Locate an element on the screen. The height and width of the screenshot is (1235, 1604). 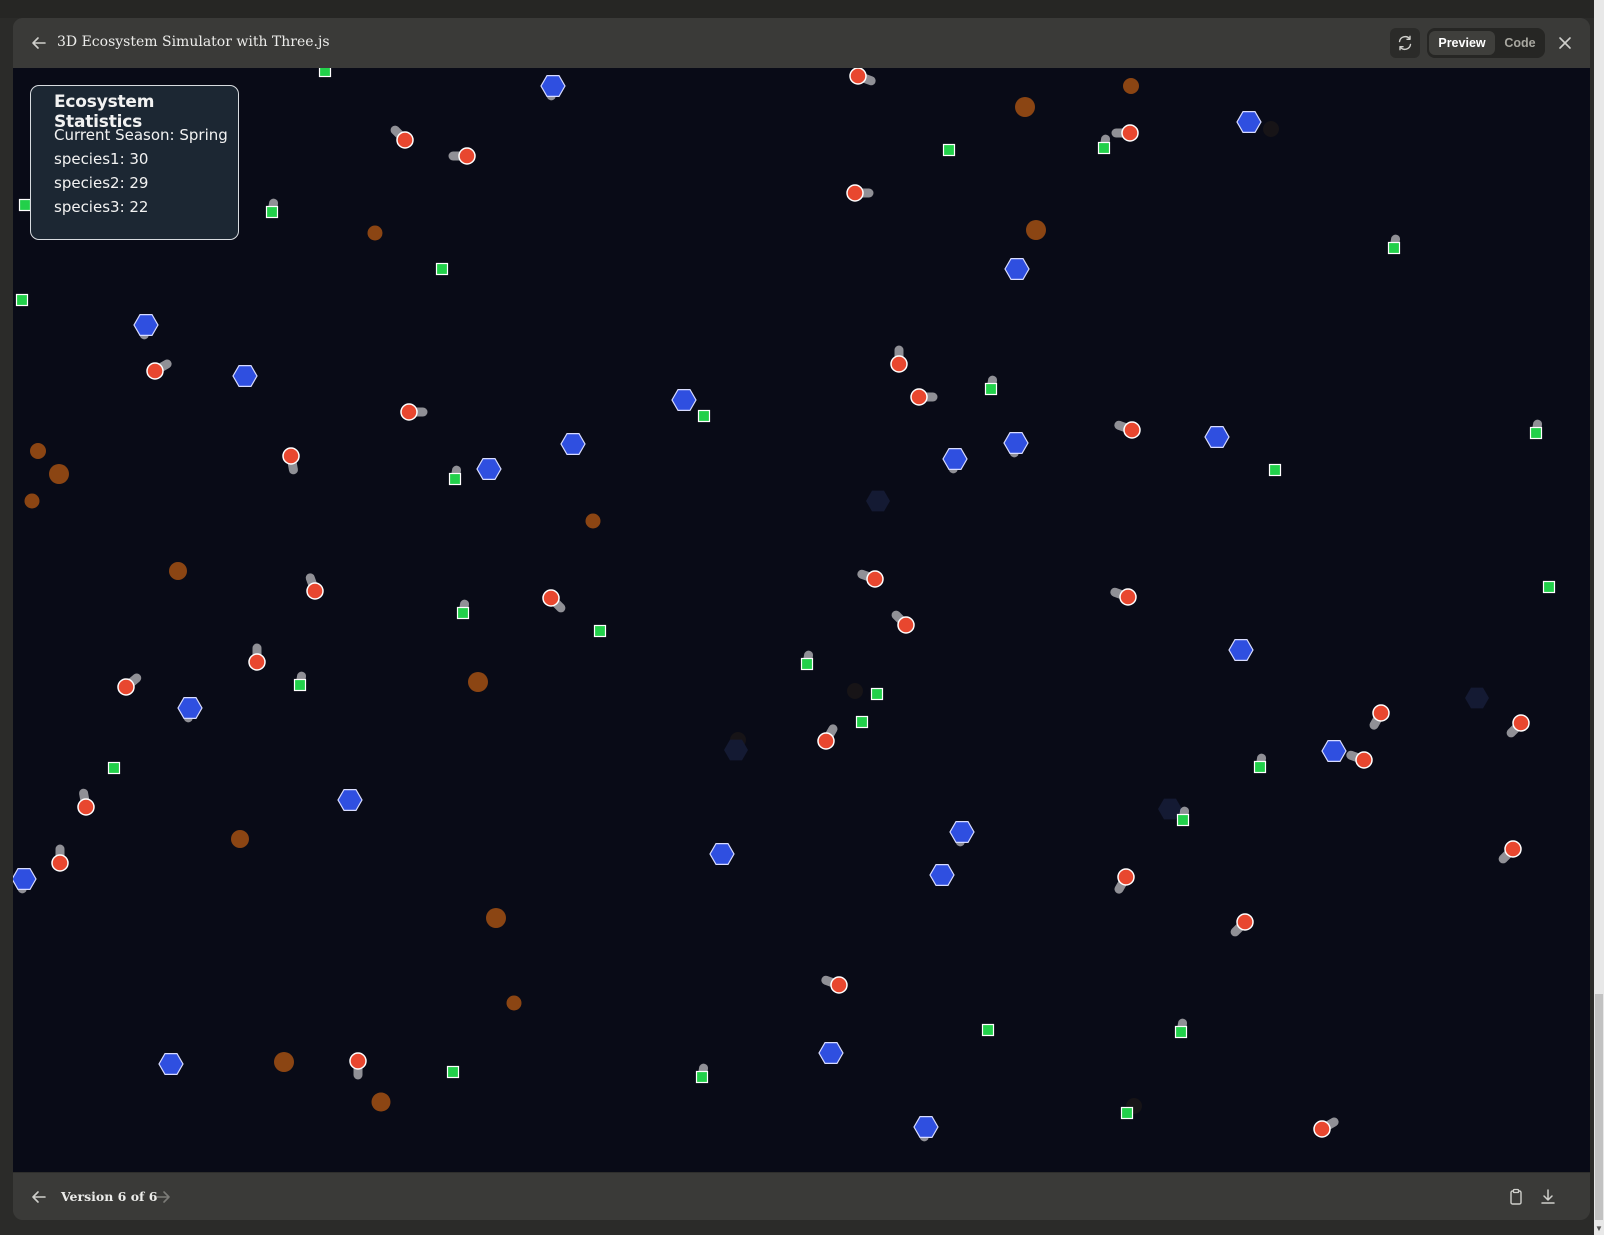
back-button is located at coordinates (39, 43).